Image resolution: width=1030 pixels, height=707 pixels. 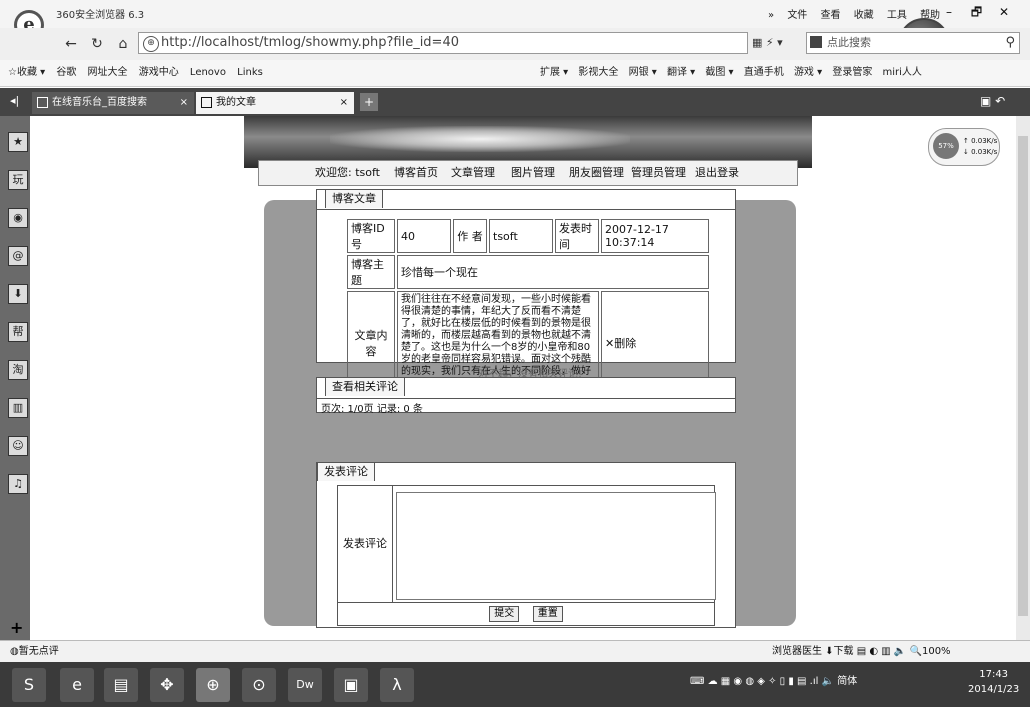 I want to click on comments-header-label: 查看相关评论, so click(x=365, y=387).